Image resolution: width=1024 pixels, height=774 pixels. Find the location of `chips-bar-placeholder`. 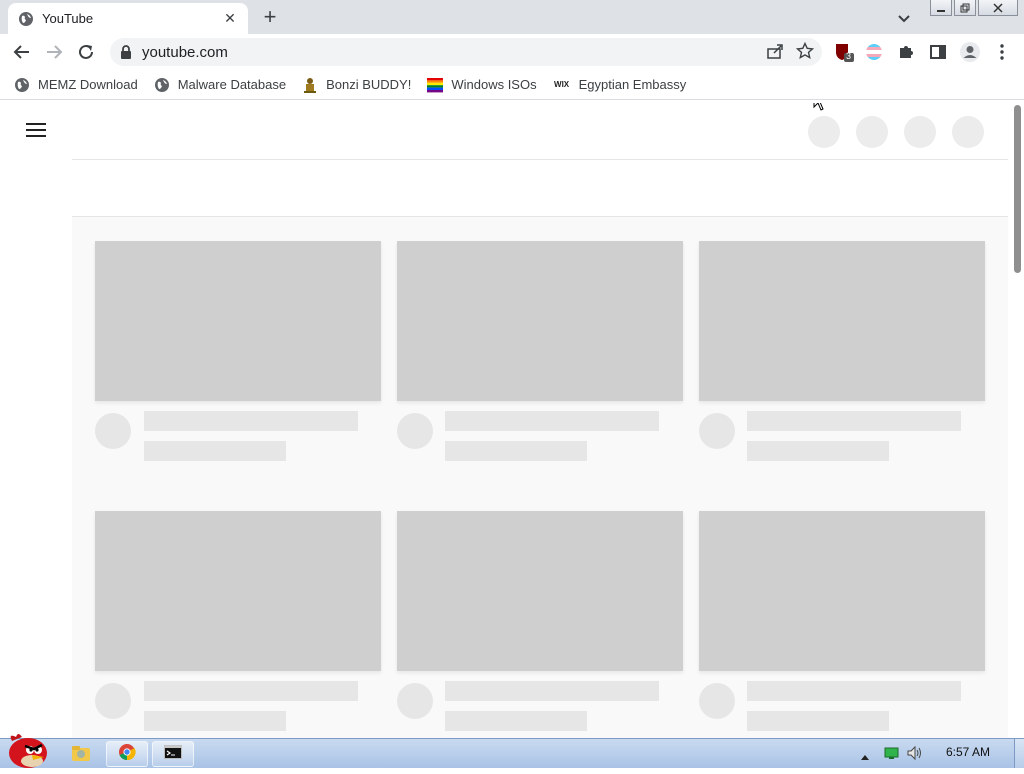

chips-bar-placeholder is located at coordinates (540, 188).